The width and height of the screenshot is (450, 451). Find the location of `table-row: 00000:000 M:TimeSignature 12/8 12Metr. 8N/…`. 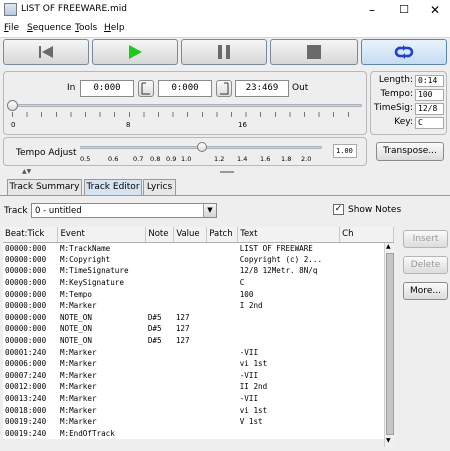

table-row: 00000:000 M:TimeSignature 12/8 12Metr. 8N/… is located at coordinates (198, 271).